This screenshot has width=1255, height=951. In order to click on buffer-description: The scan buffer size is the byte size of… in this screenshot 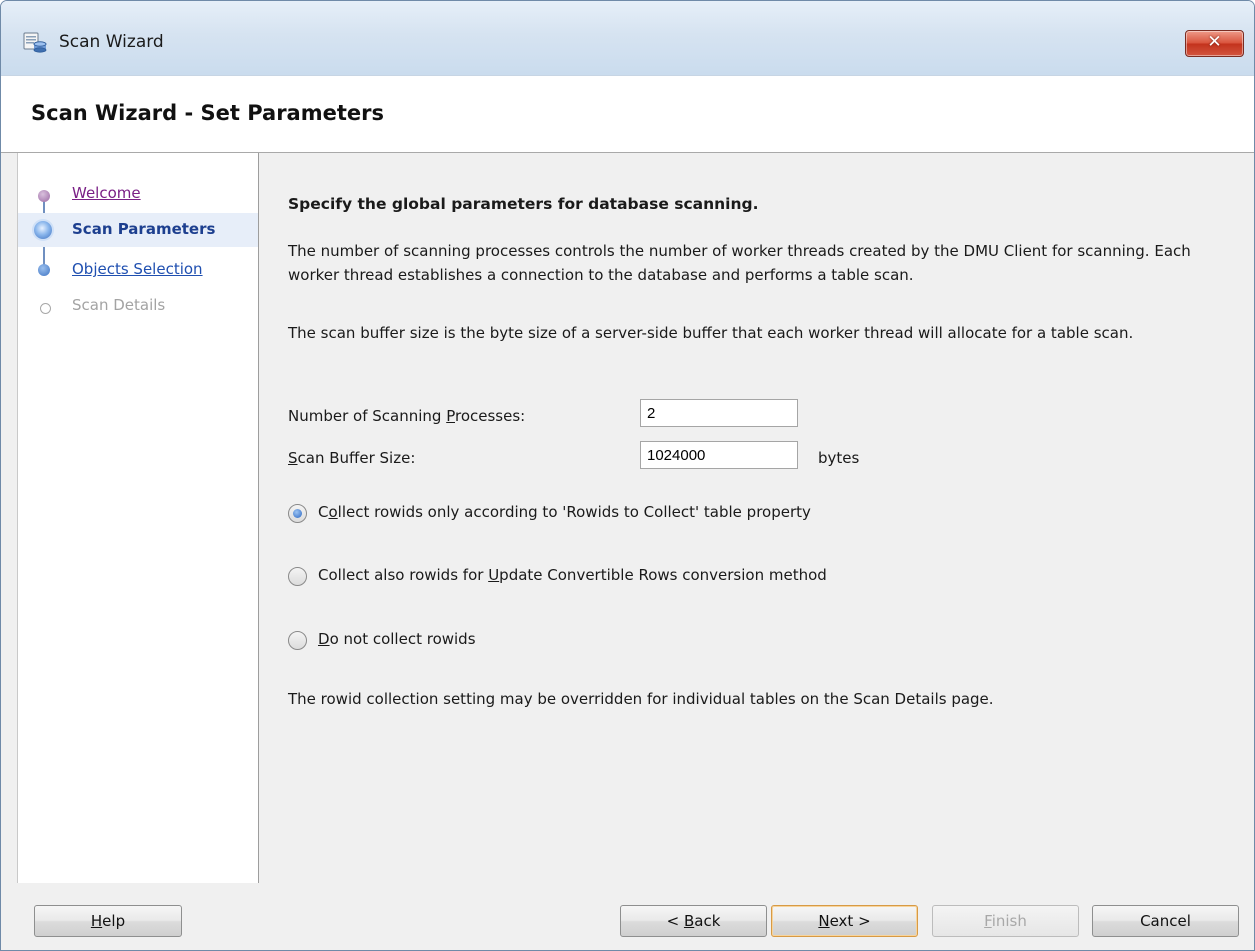, I will do `click(711, 333)`.